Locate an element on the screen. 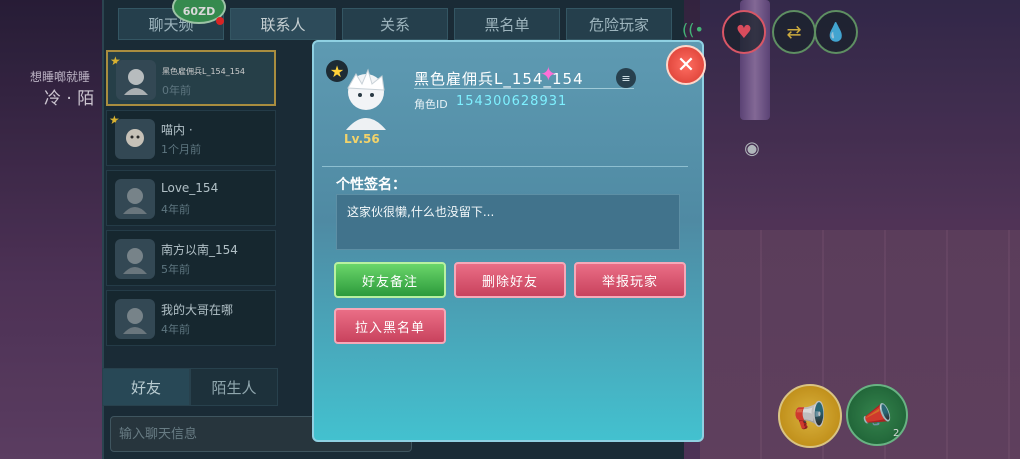  role-id-label: 角色ID is located at coordinates (431, 104).